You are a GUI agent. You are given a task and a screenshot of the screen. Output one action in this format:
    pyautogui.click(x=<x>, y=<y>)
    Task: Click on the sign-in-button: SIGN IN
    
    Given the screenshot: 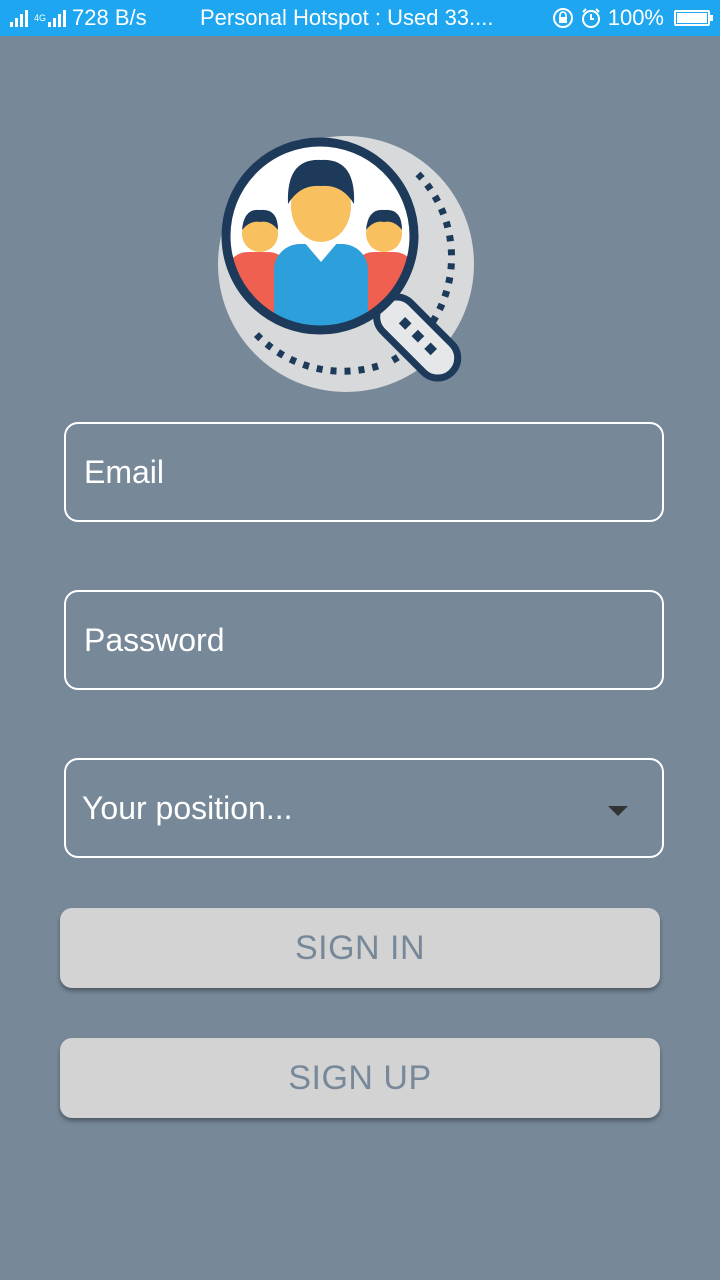 What is the action you would take?
    pyautogui.click(x=360, y=948)
    